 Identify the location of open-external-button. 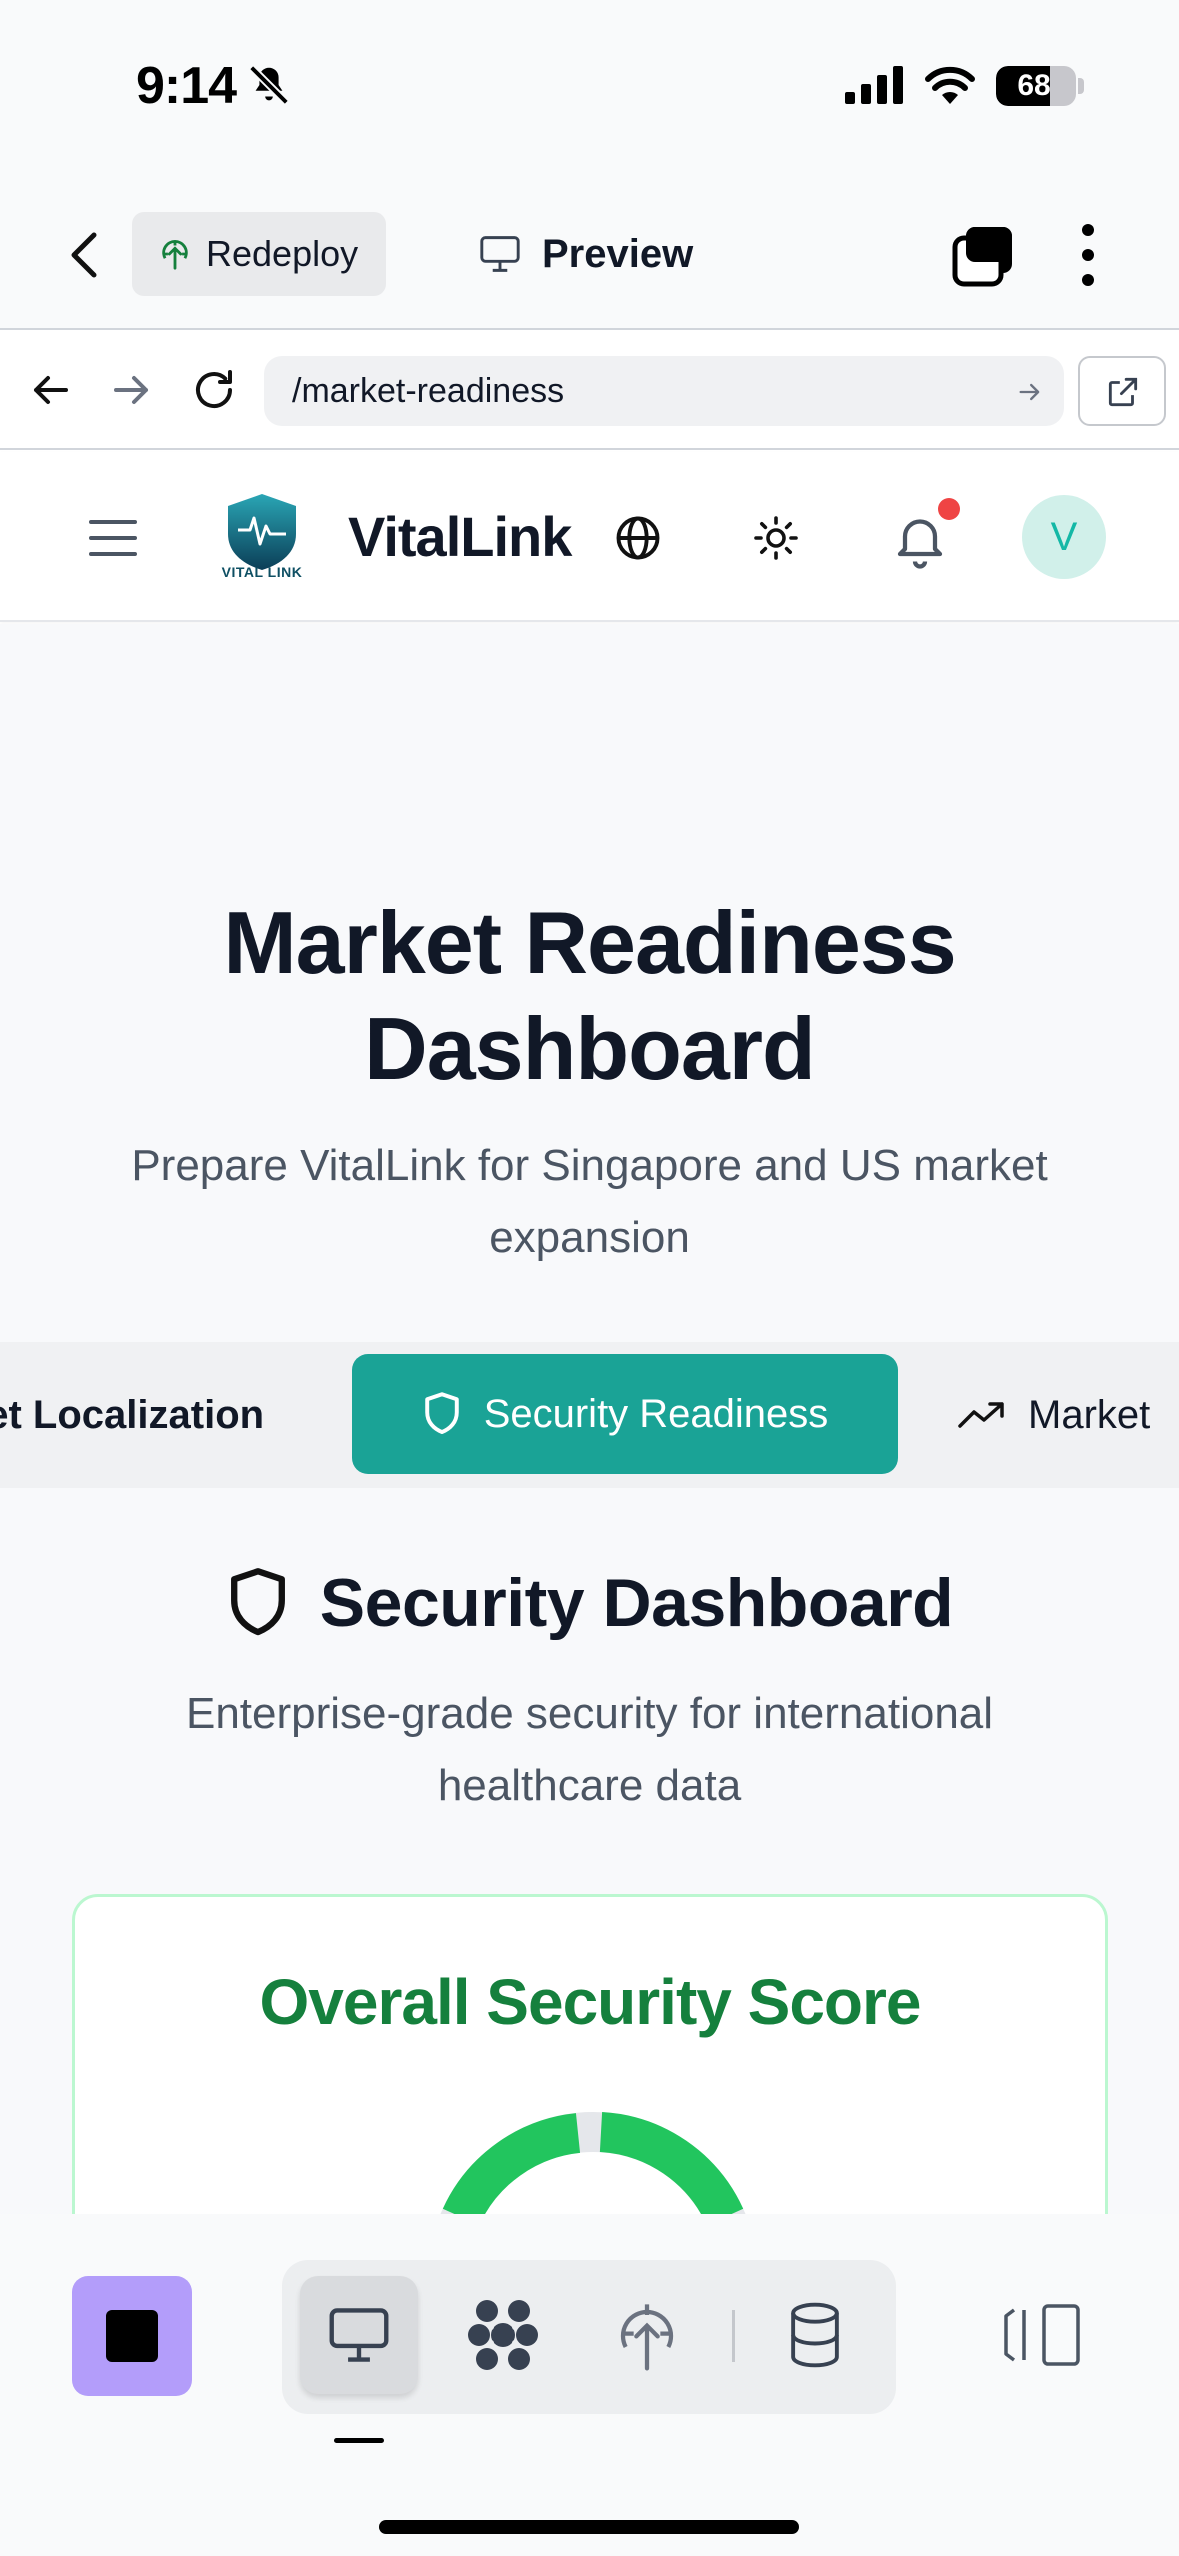
(1122, 391).